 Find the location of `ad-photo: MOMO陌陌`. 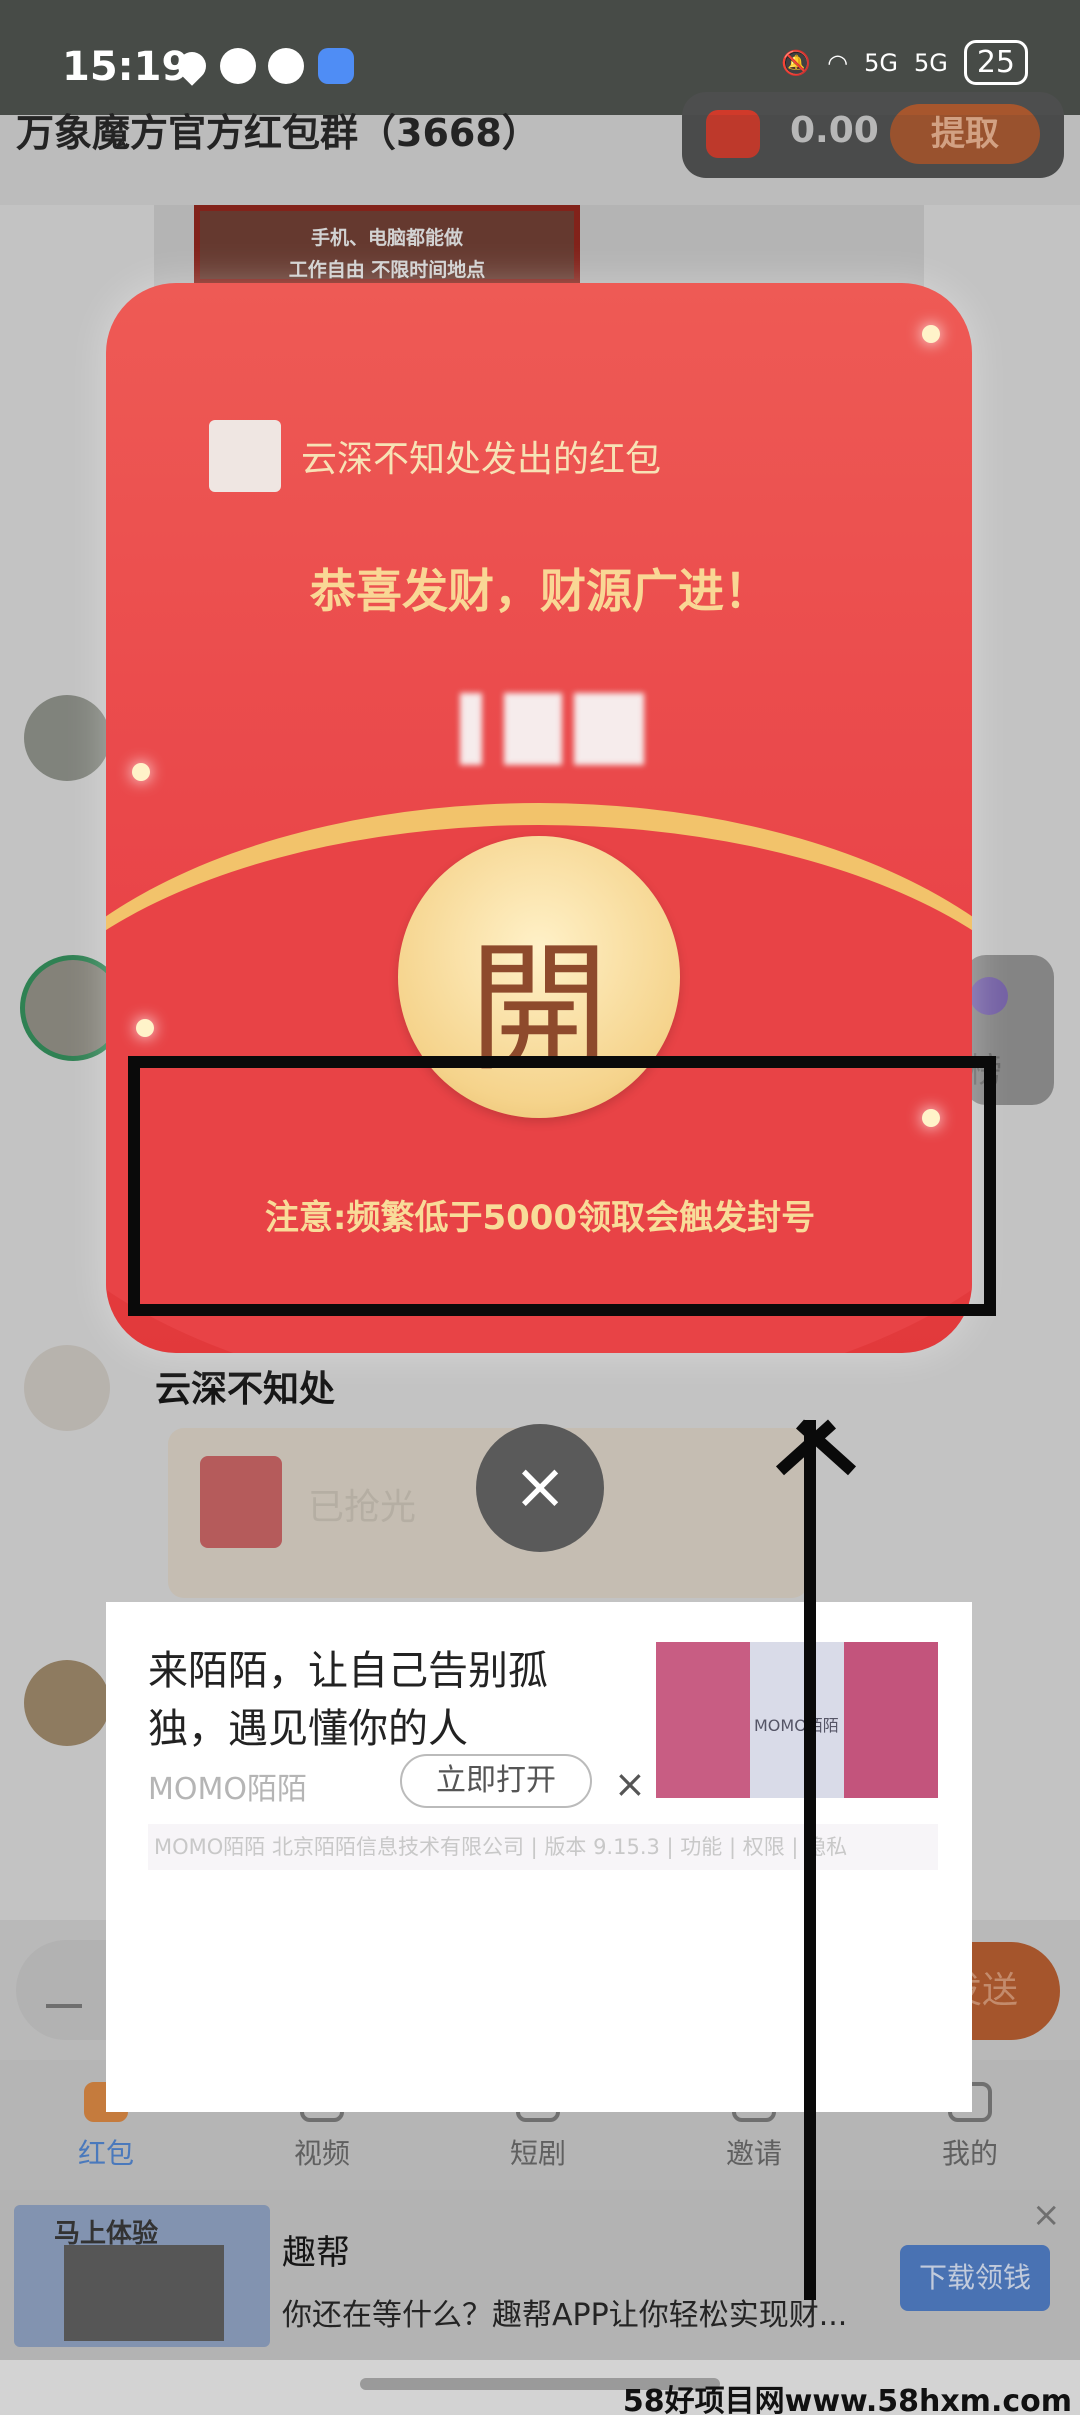

ad-photo: MOMO陌陌 is located at coordinates (797, 1720).